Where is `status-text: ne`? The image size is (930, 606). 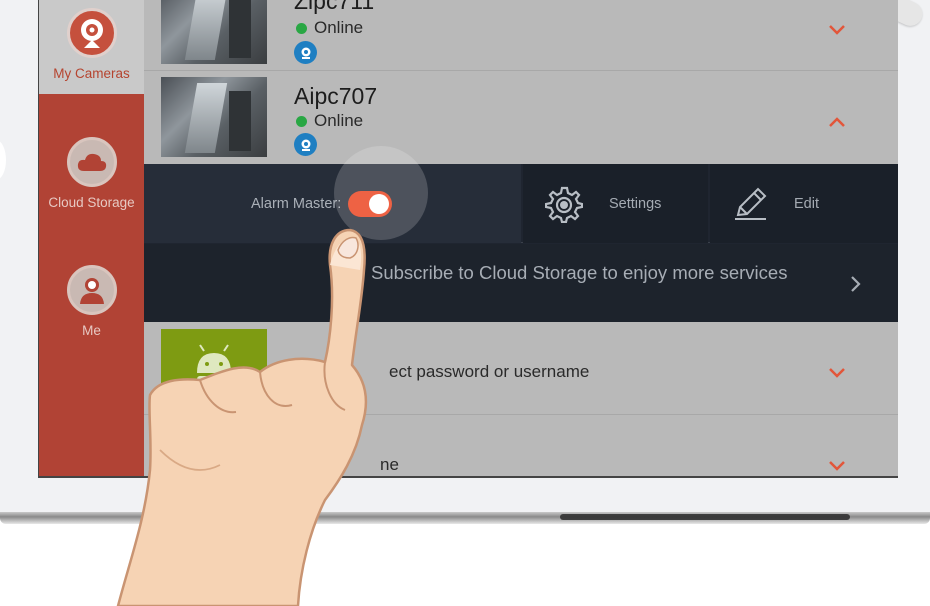 status-text: ne is located at coordinates (389, 464).